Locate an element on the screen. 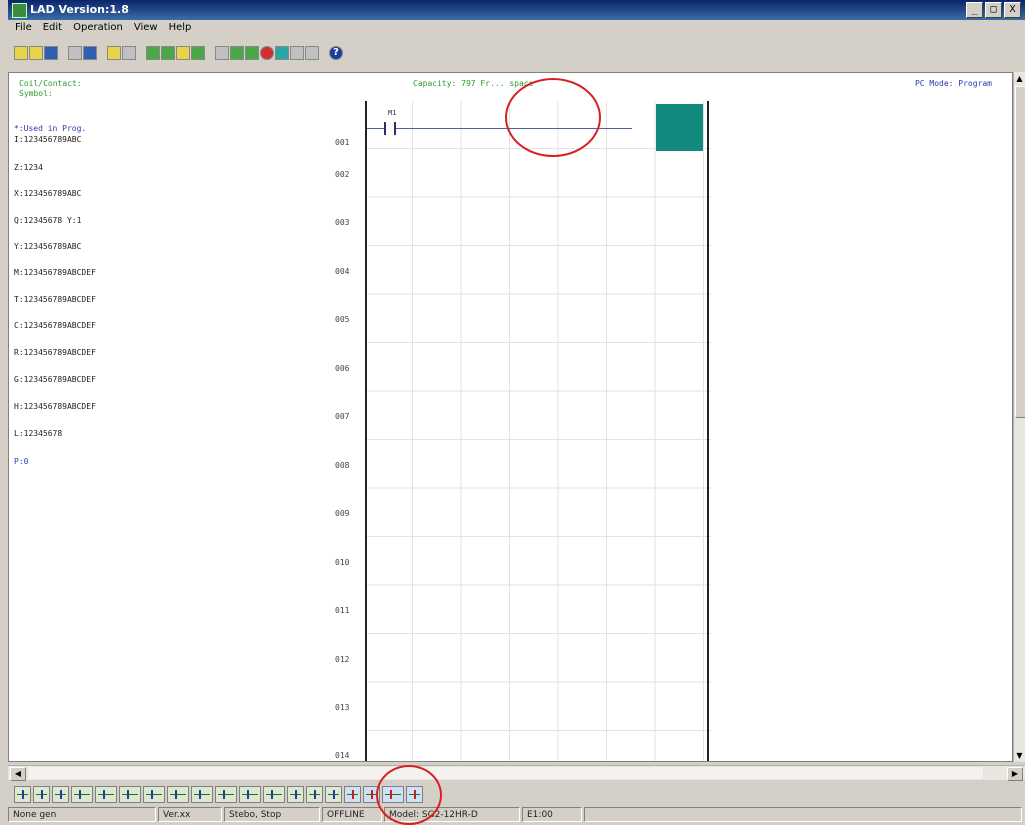 The image size is (1025, 825). main-toolbar: ? is located at coordinates (175, 53).